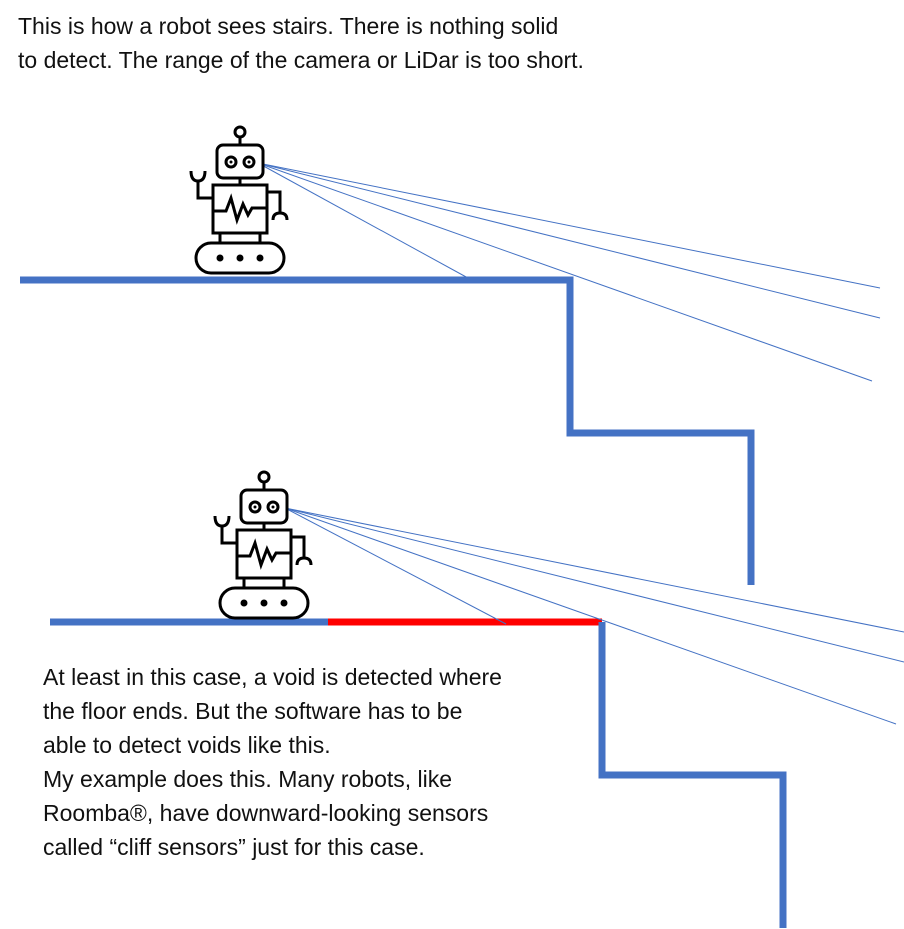 The height and width of the screenshot is (929, 904). Describe the element at coordinates (248, 779) in the screenshot. I see `bottom-caption-line-4: My example does this. Many robots, like` at that location.